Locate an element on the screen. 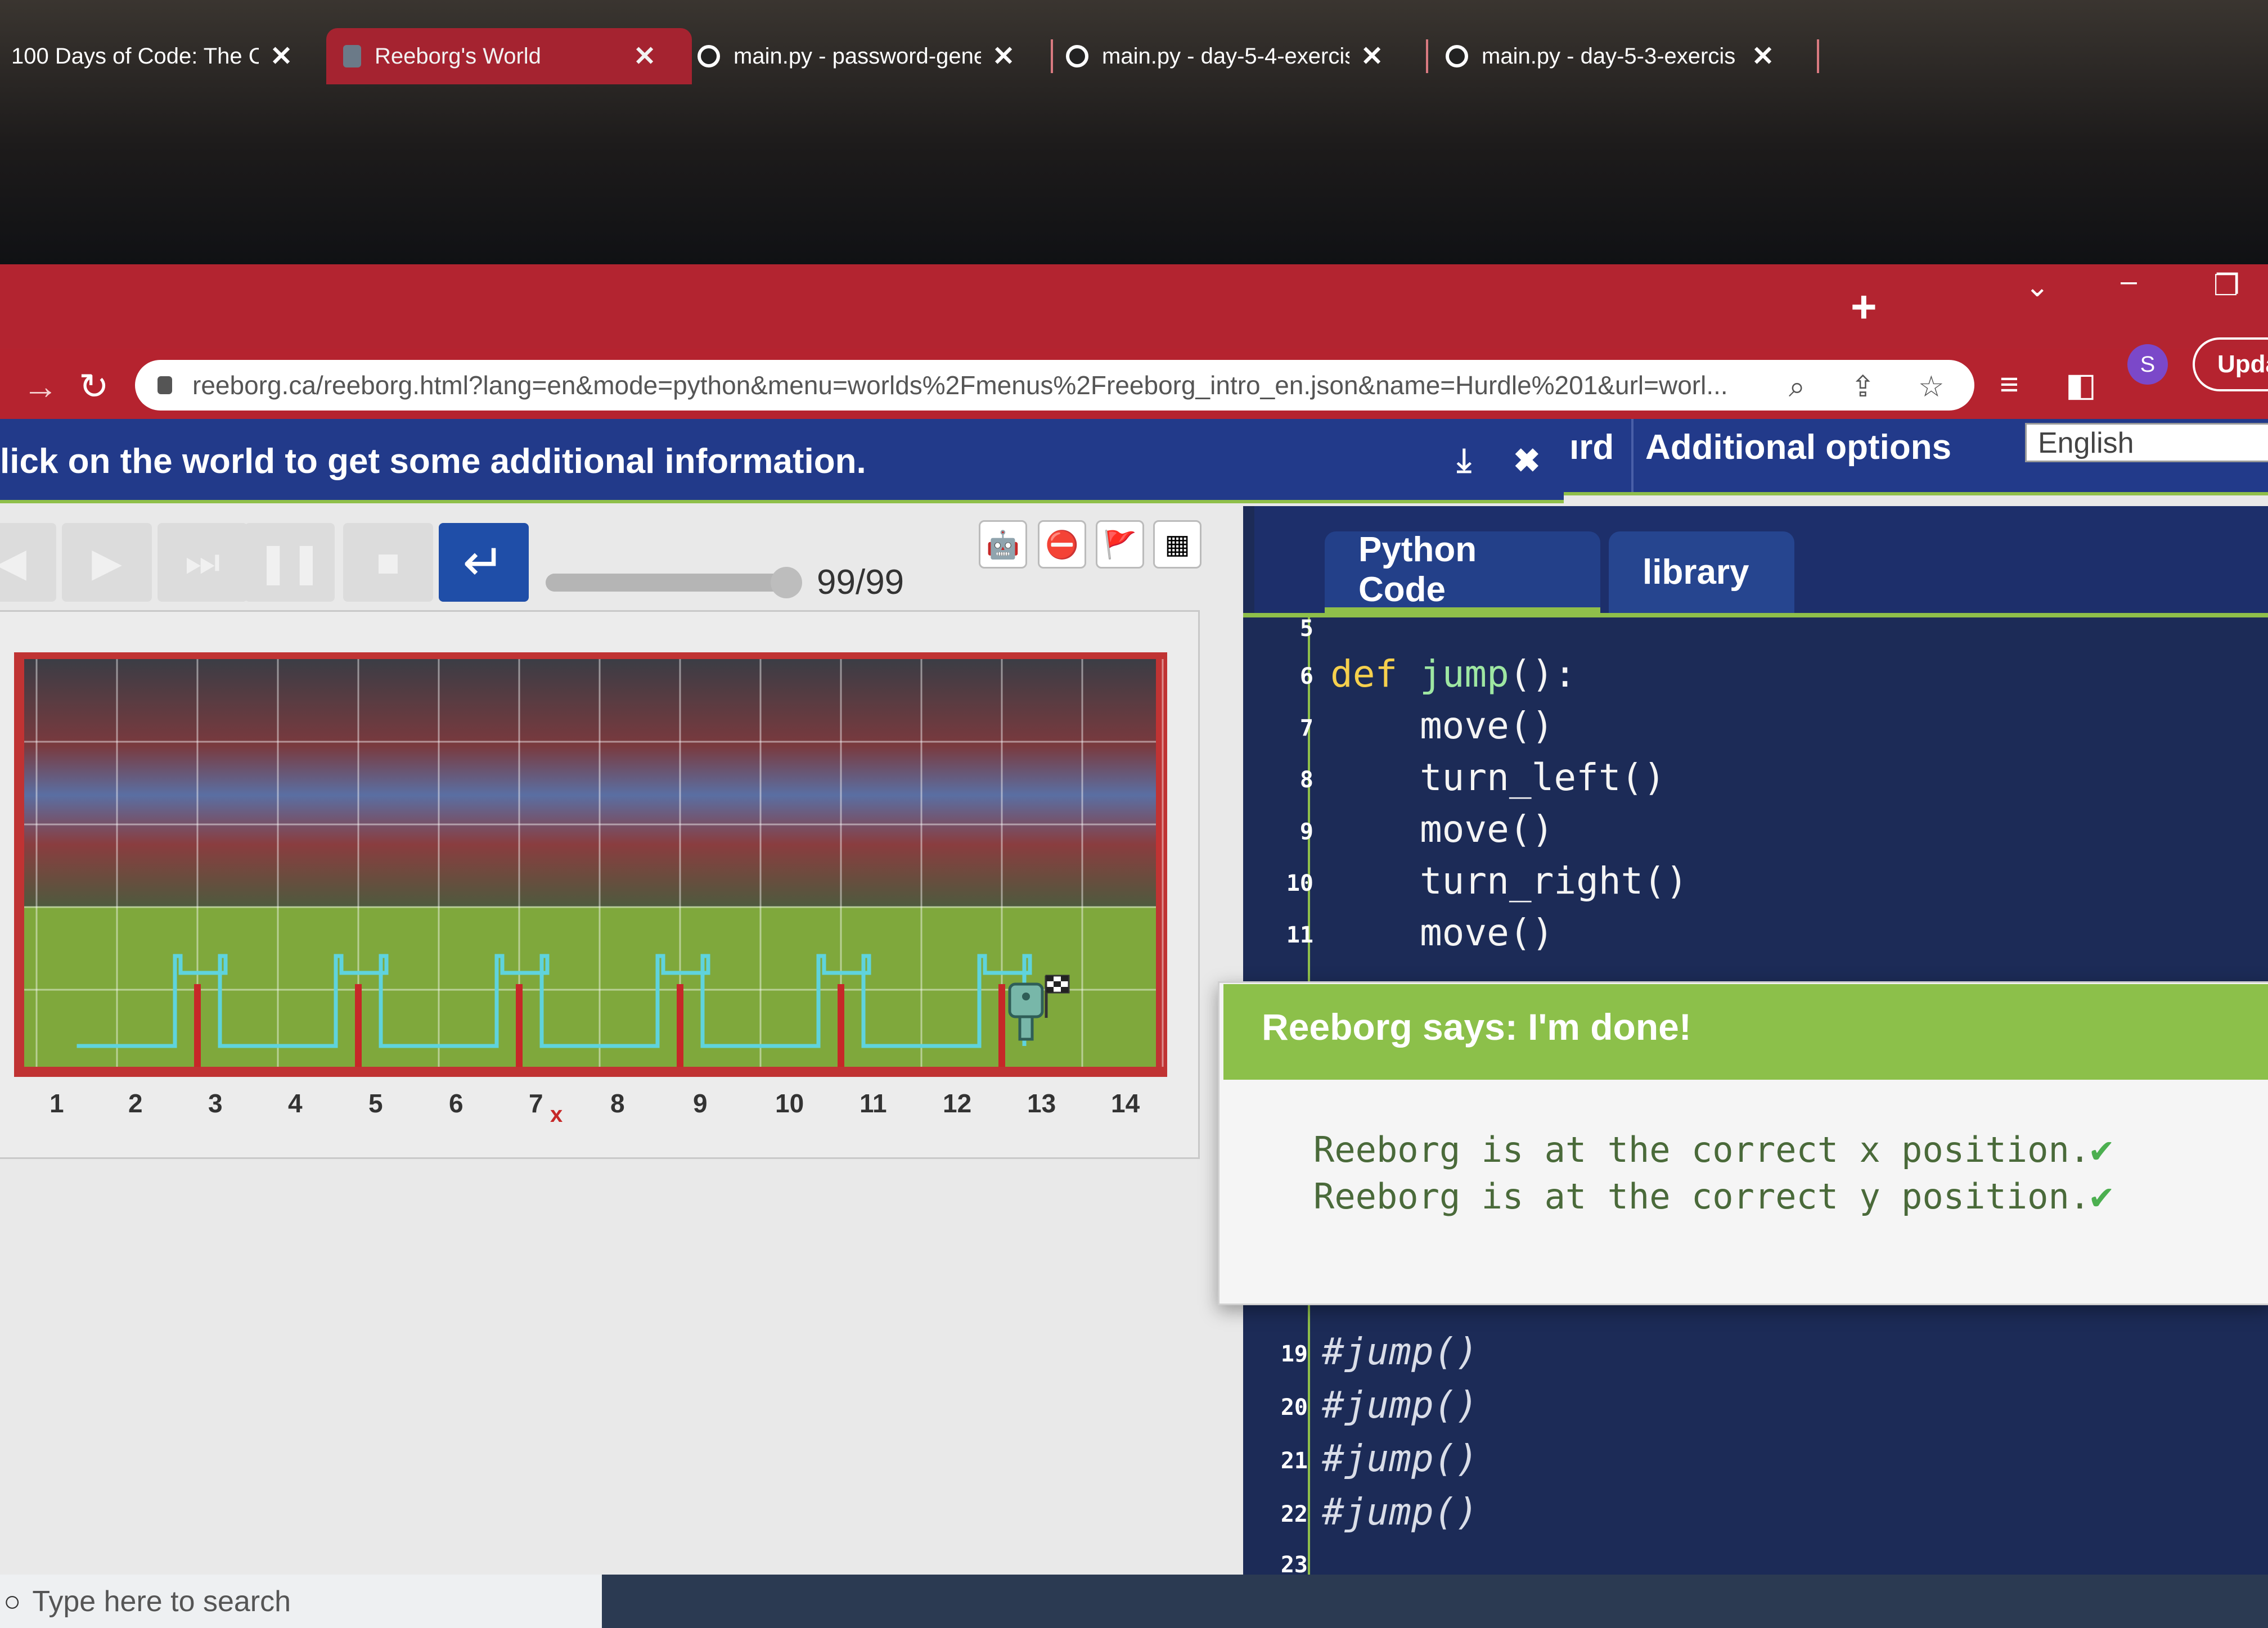 The height and width of the screenshot is (1628, 2268). update-button: Upda is located at coordinates (2230, 364).